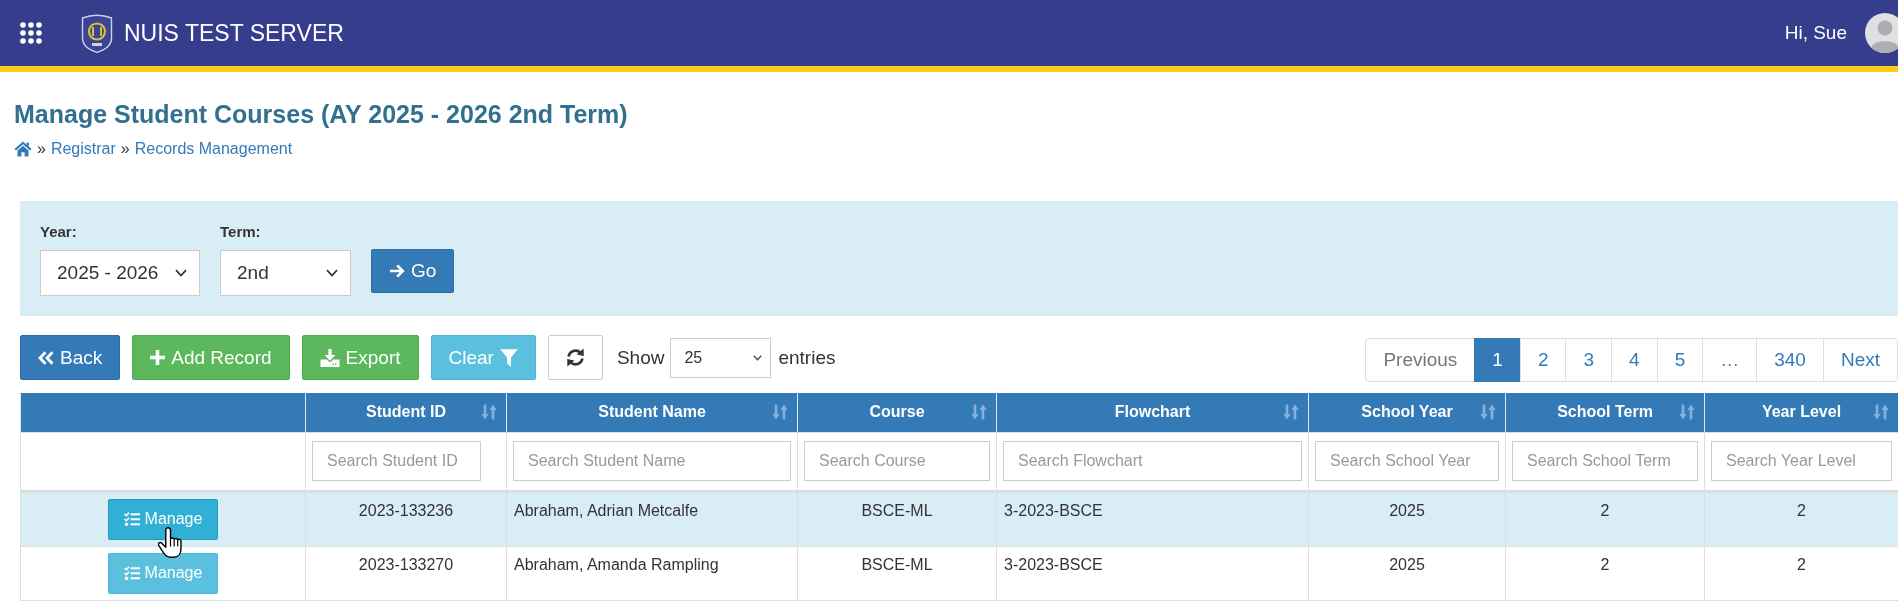 The width and height of the screenshot is (1898, 605). Describe the element at coordinates (652, 412) in the screenshot. I see `column-header: Student Name` at that location.